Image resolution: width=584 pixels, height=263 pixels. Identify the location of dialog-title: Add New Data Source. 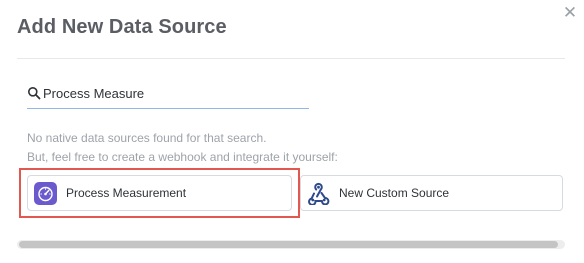
(122, 27).